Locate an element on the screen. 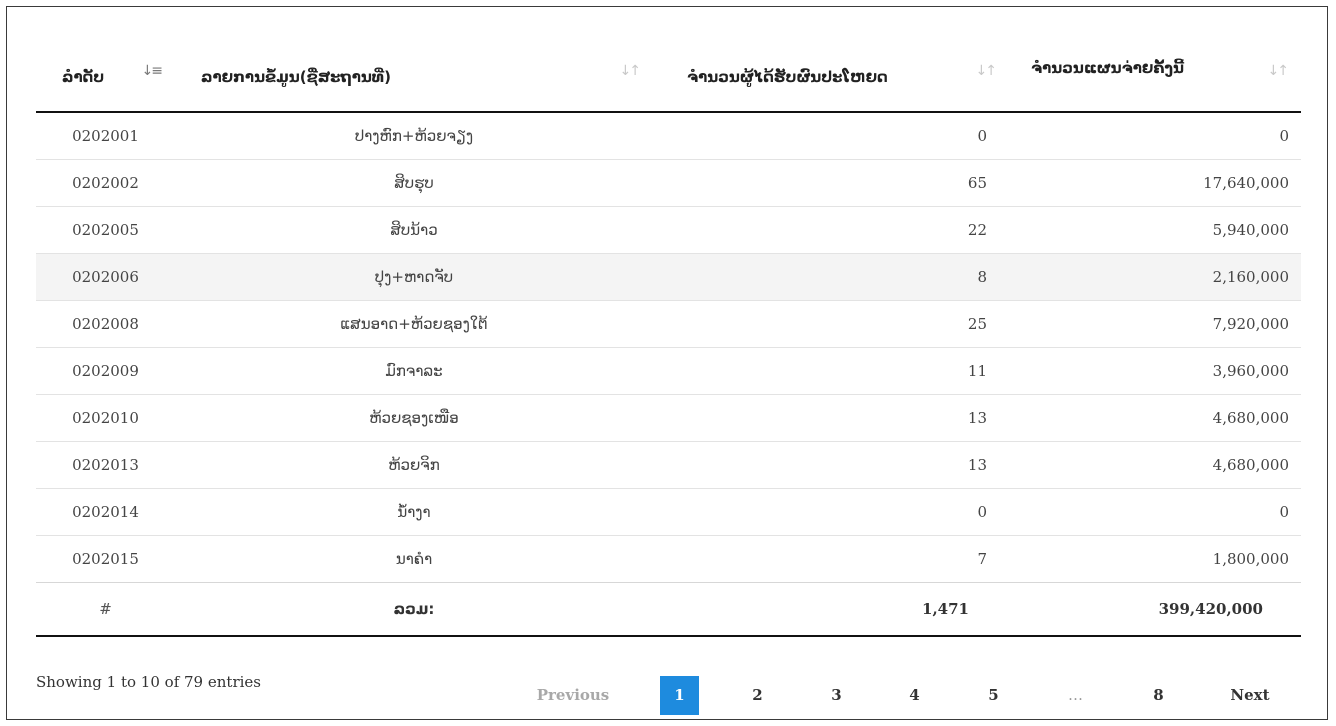 Image resolution: width=1336 pixels, height=726 pixels. table-row: 0202002 ສິບຮຸບ 65 17,640,000 is located at coordinates (668, 183).